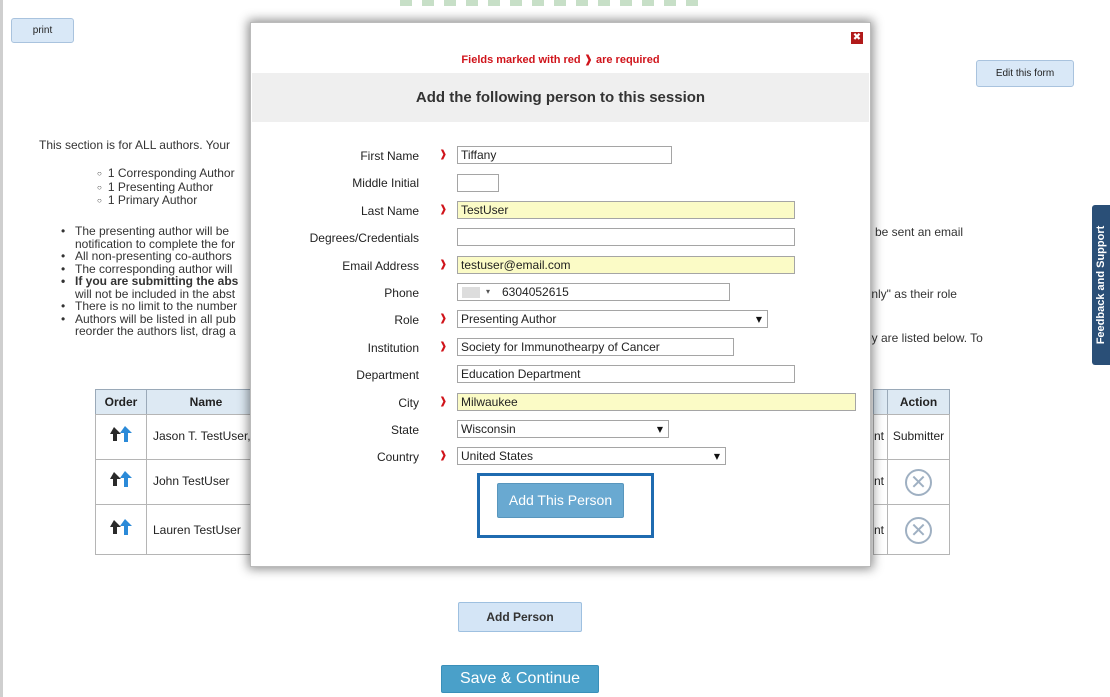  I want to click on institution-field: Society for Immunothearpy of Cancer, so click(595, 347).